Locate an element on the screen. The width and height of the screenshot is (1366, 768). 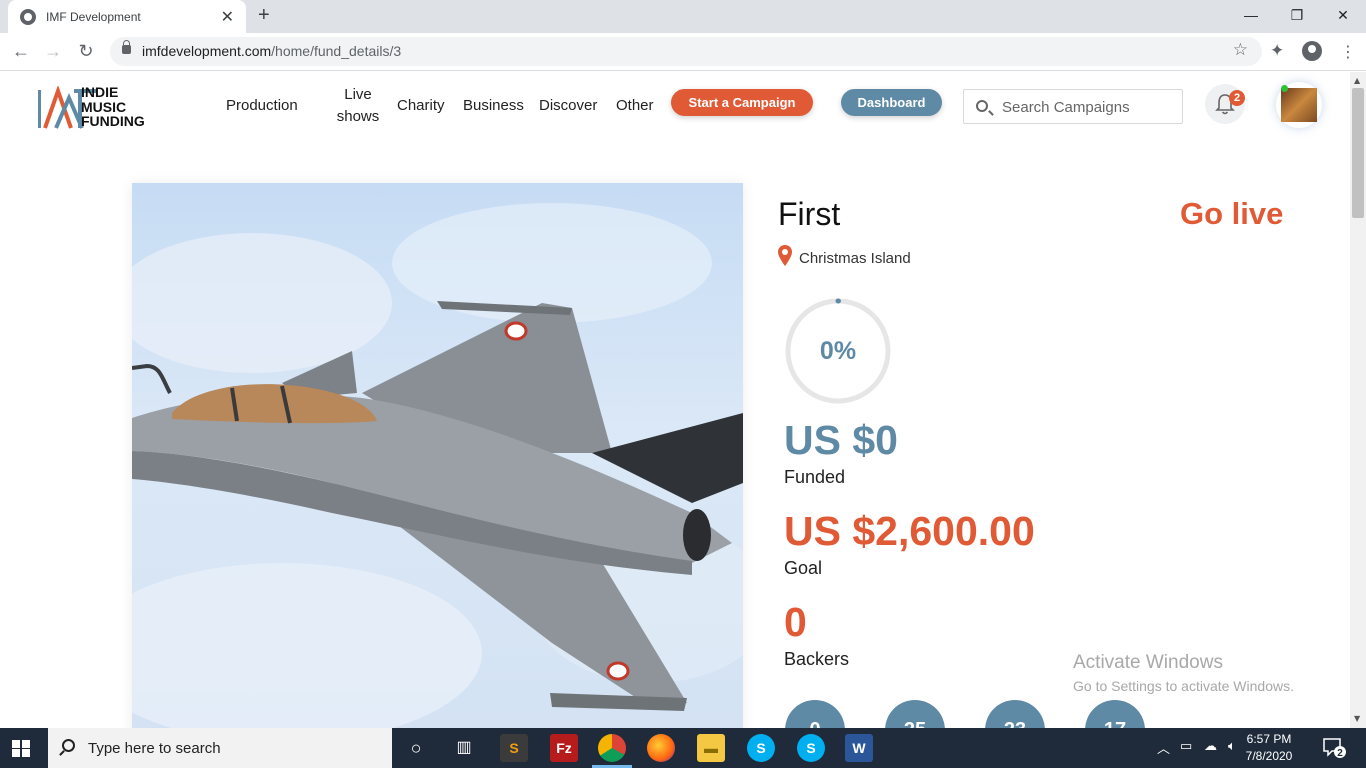
restore-icon: ❐ is located at coordinates (1297, 15).